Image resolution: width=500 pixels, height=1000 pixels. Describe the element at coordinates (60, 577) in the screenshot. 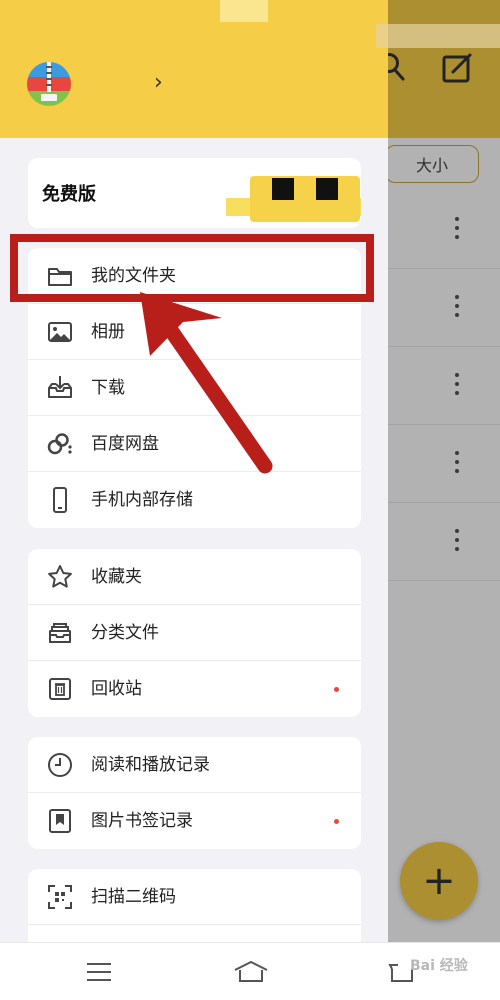

I see `star-icon` at that location.